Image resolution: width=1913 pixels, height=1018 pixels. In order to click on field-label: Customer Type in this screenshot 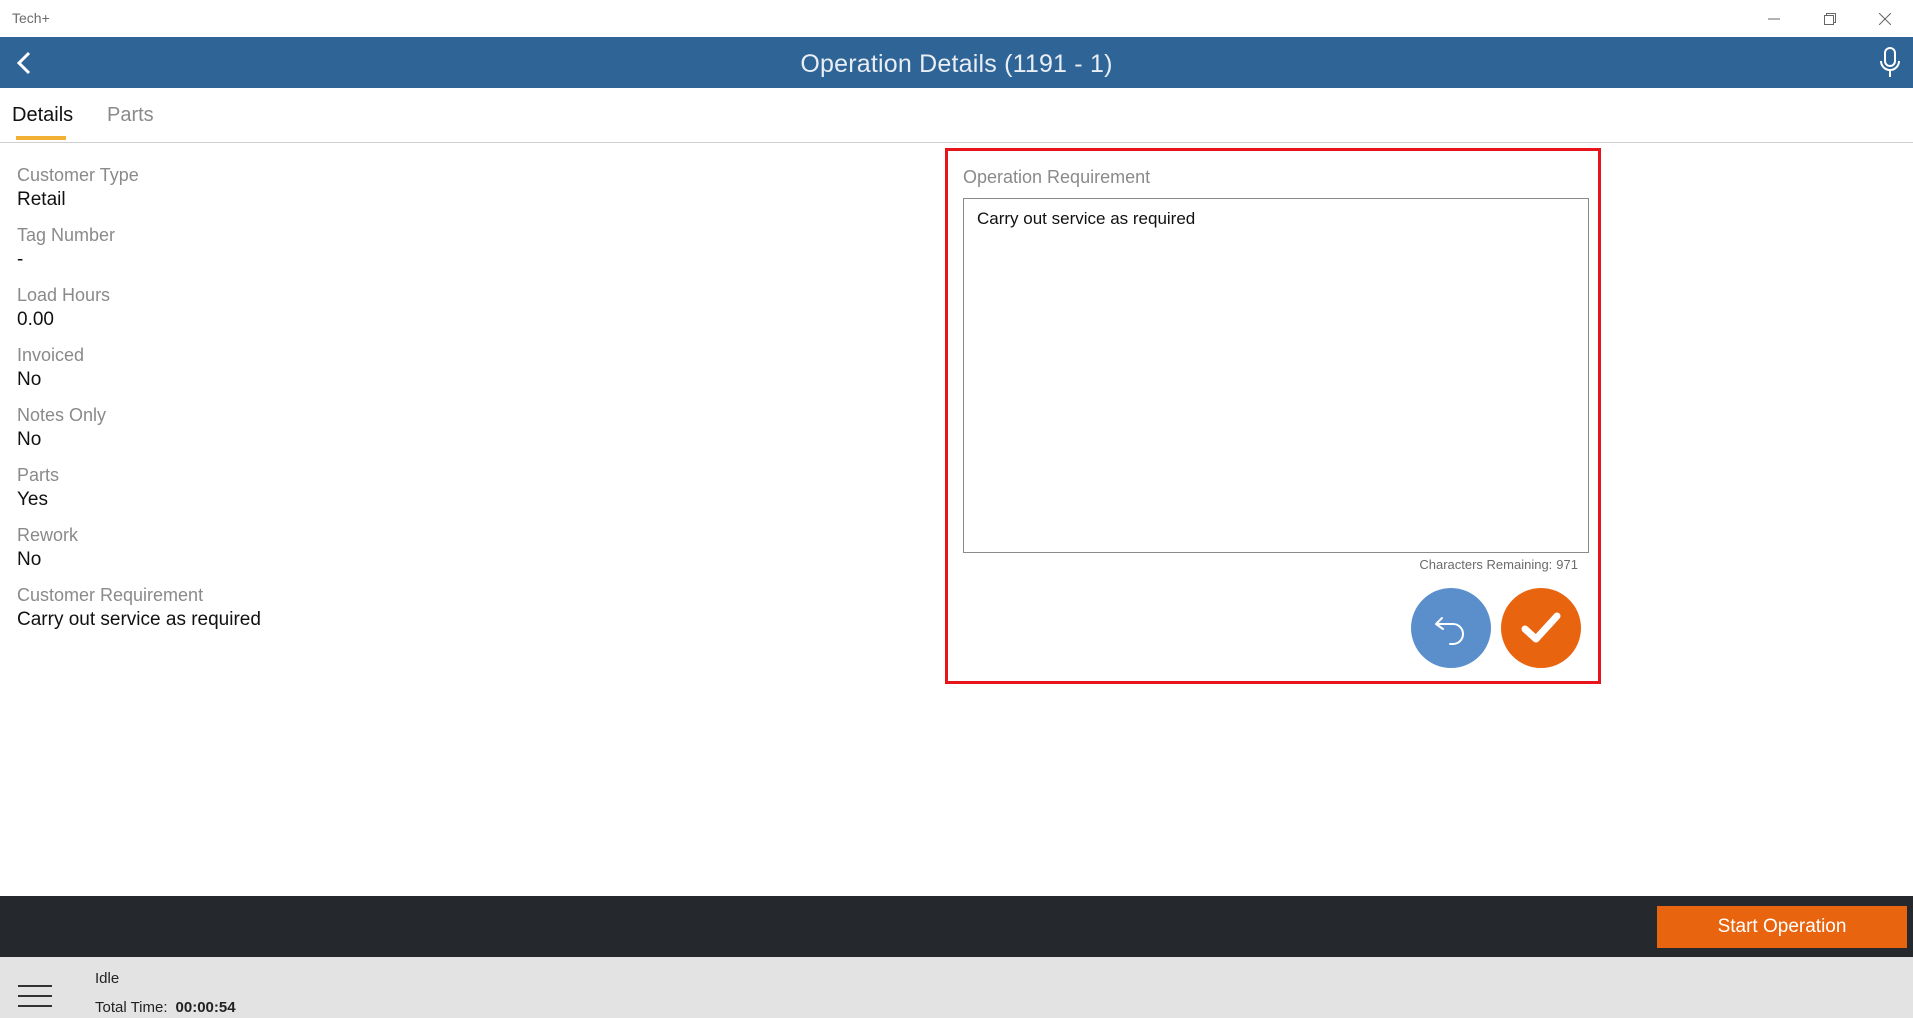, I will do `click(78, 175)`.